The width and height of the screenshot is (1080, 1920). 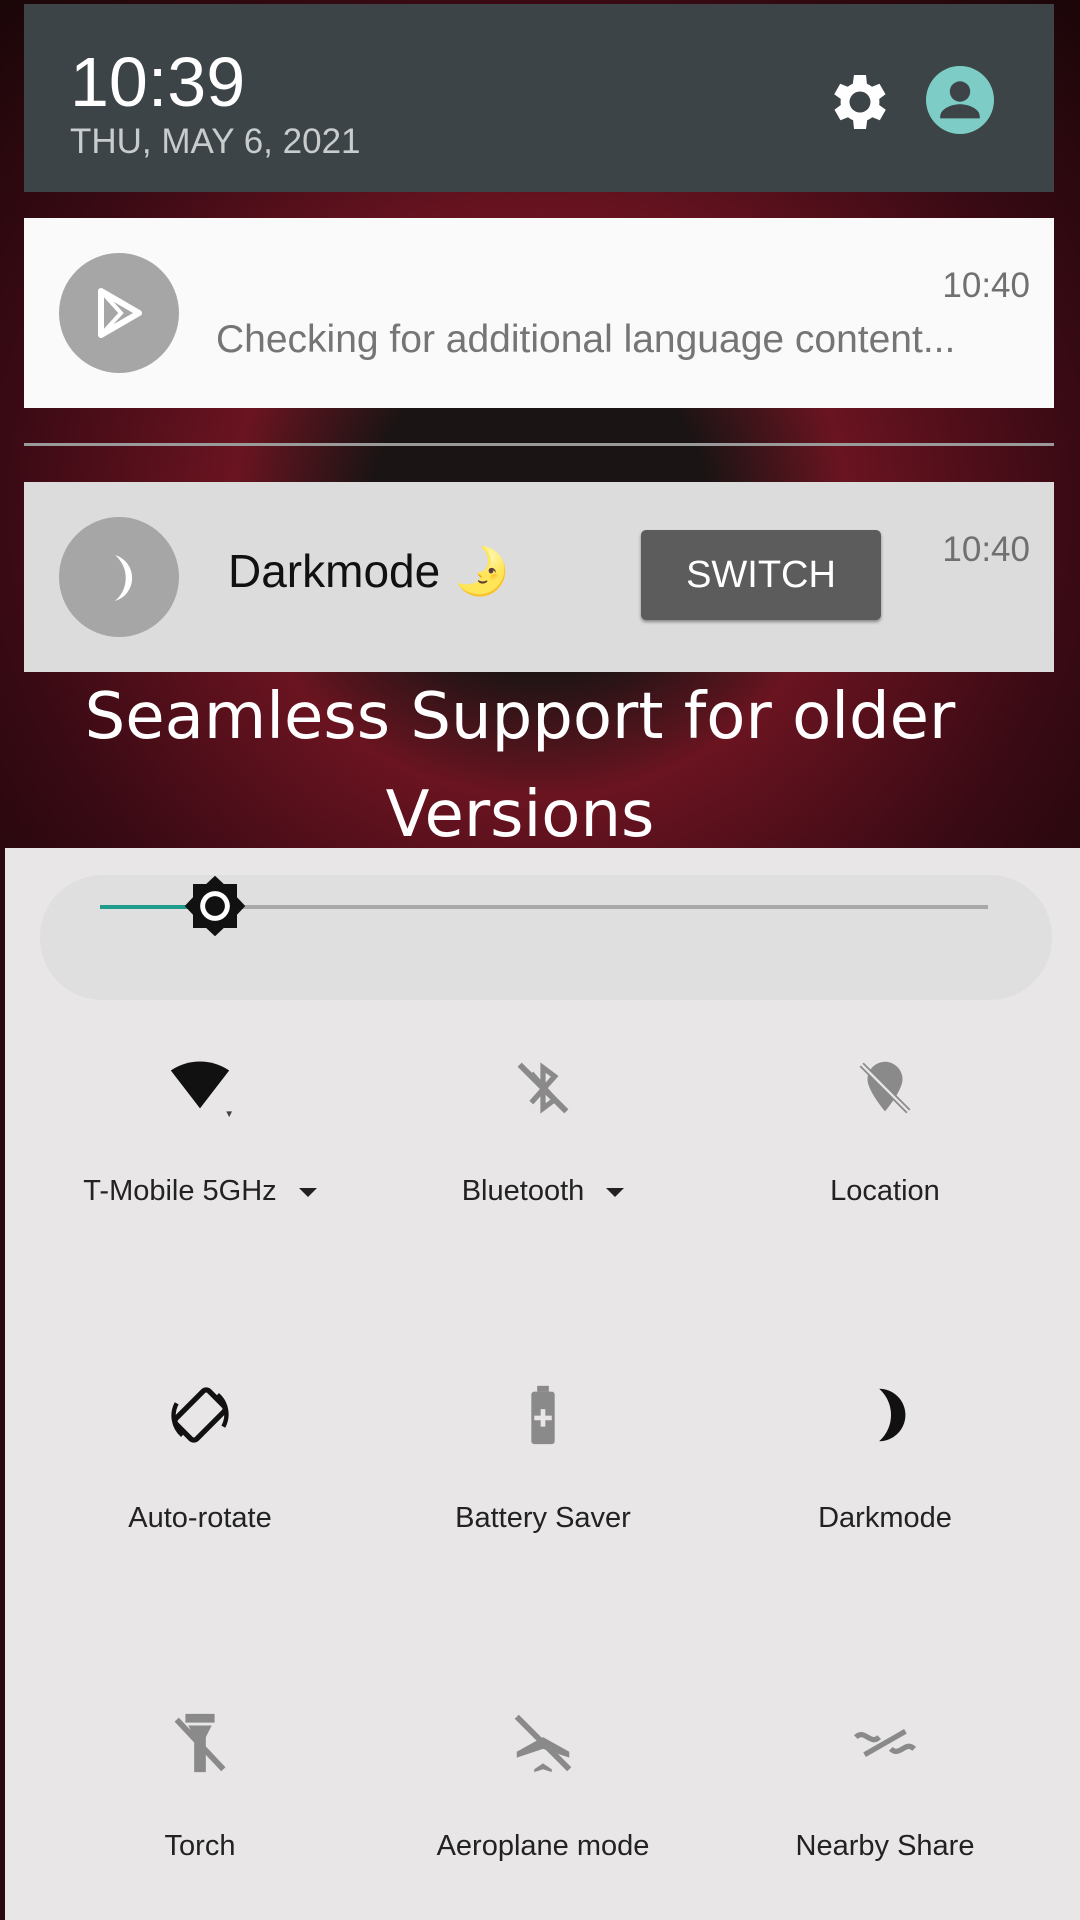 I want to click on notification-darkmode: 10:40 Darkmode 🌛 SWITCH, so click(x=539, y=577).